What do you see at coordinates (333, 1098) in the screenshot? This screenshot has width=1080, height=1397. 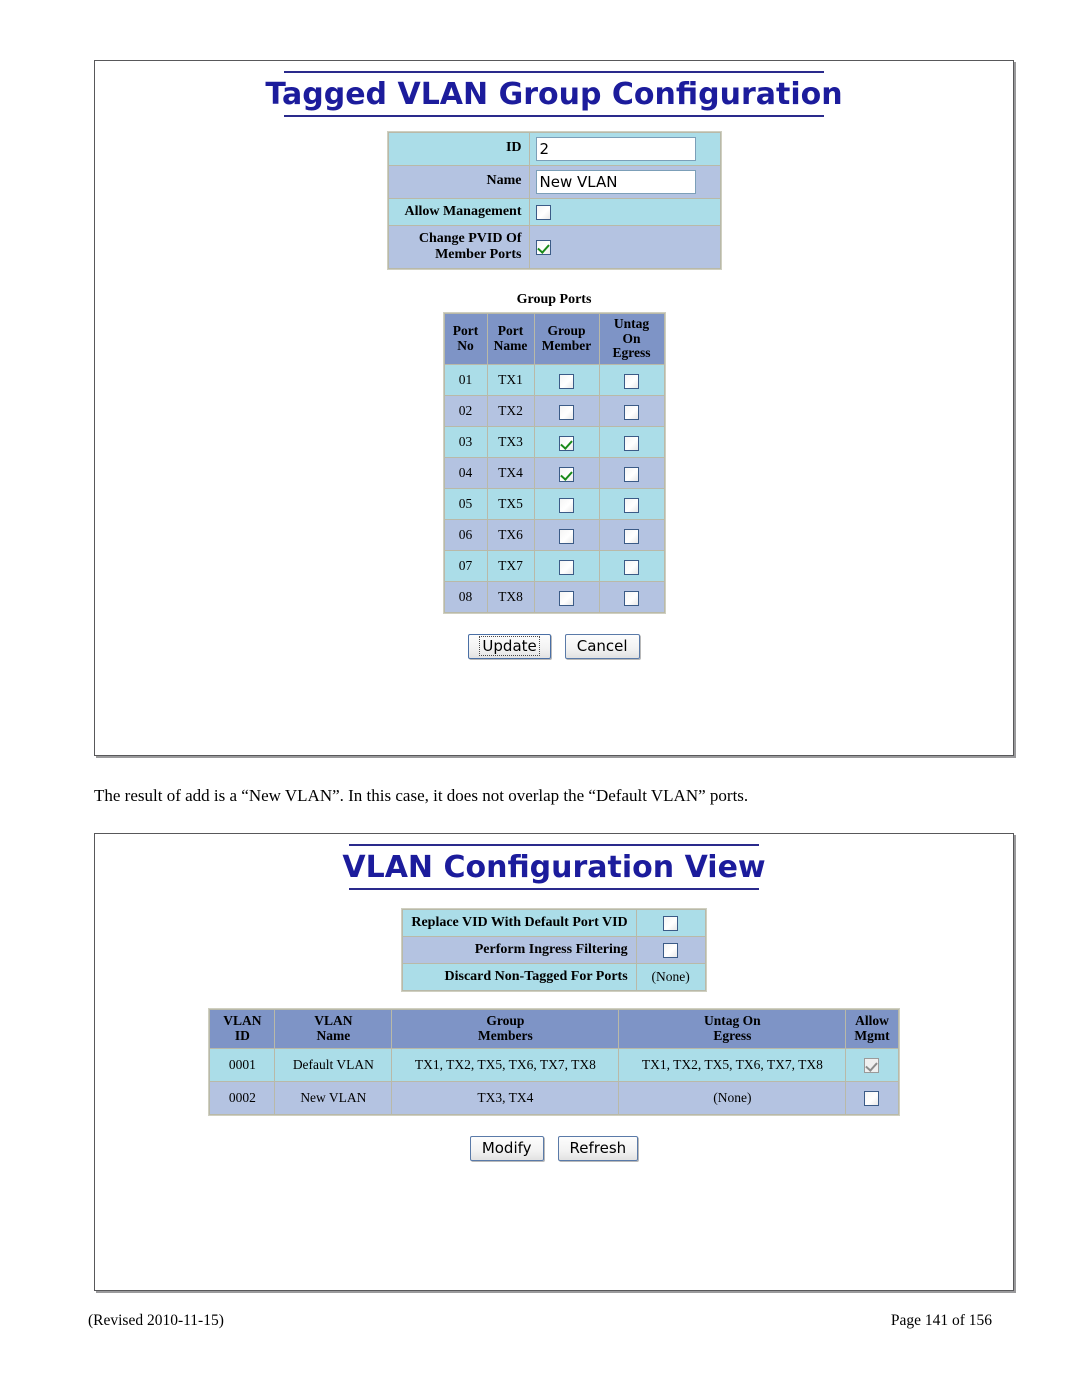 I see `cell-vlan-name: New VLAN` at bounding box center [333, 1098].